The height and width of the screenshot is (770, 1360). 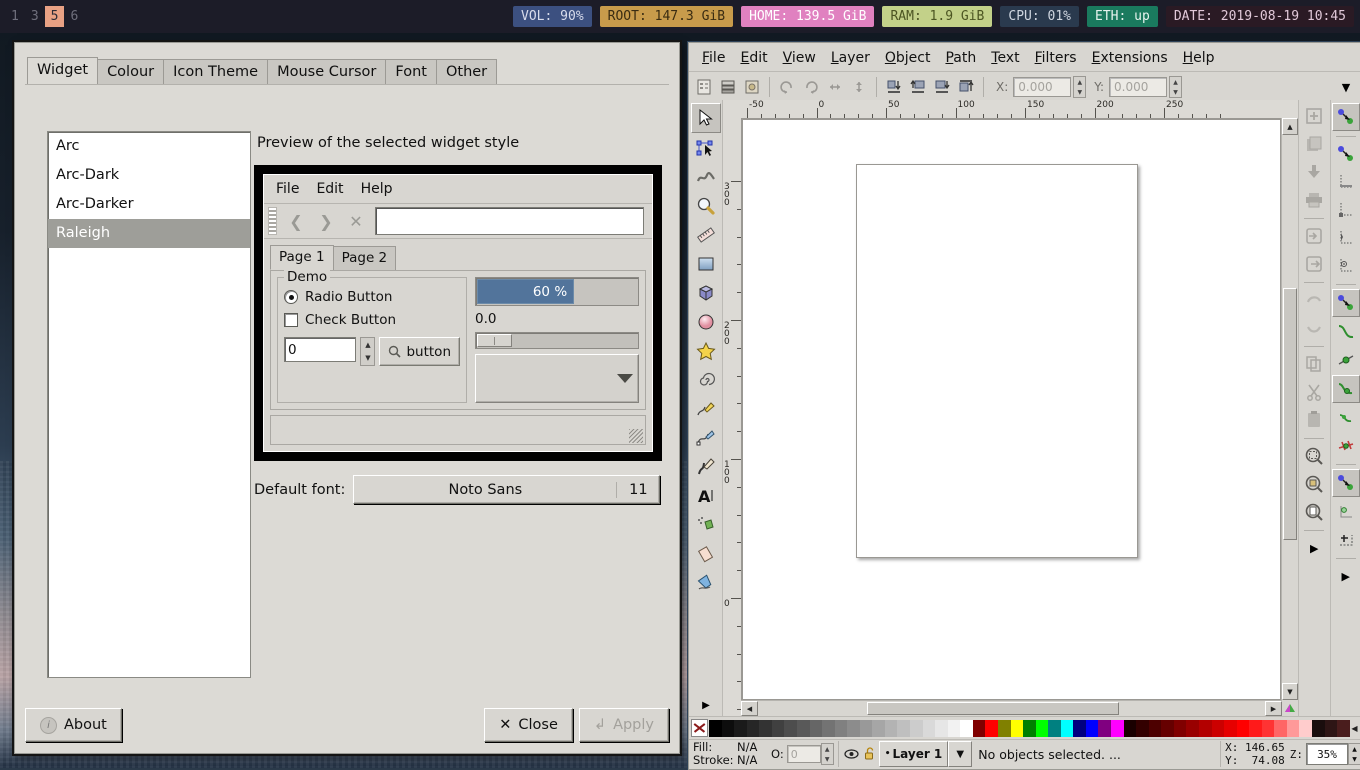 What do you see at coordinates (914, 754) in the screenshot?
I see `layer-selector: • Layer 1` at bounding box center [914, 754].